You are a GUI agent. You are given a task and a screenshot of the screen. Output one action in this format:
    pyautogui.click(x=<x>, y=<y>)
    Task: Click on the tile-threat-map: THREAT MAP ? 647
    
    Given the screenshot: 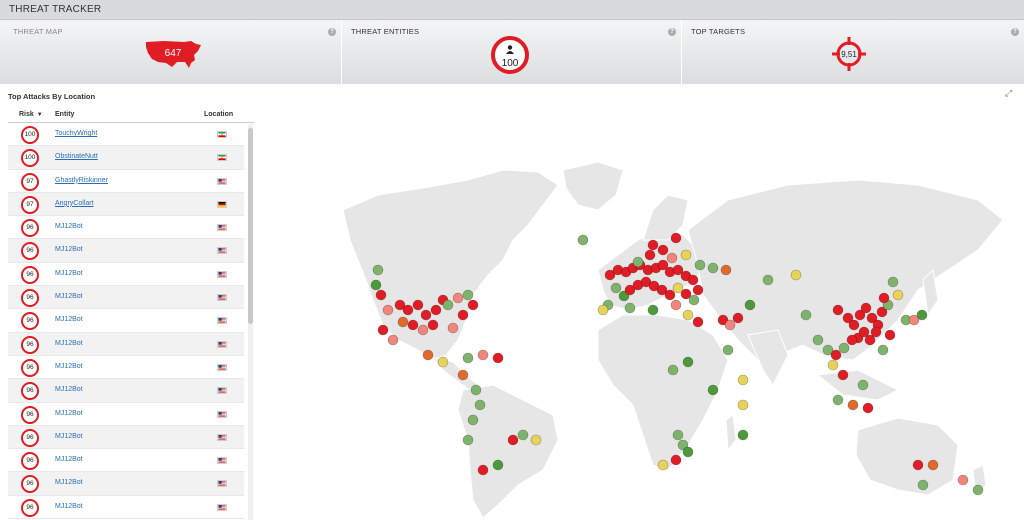 What is the action you would take?
    pyautogui.click(x=170, y=52)
    